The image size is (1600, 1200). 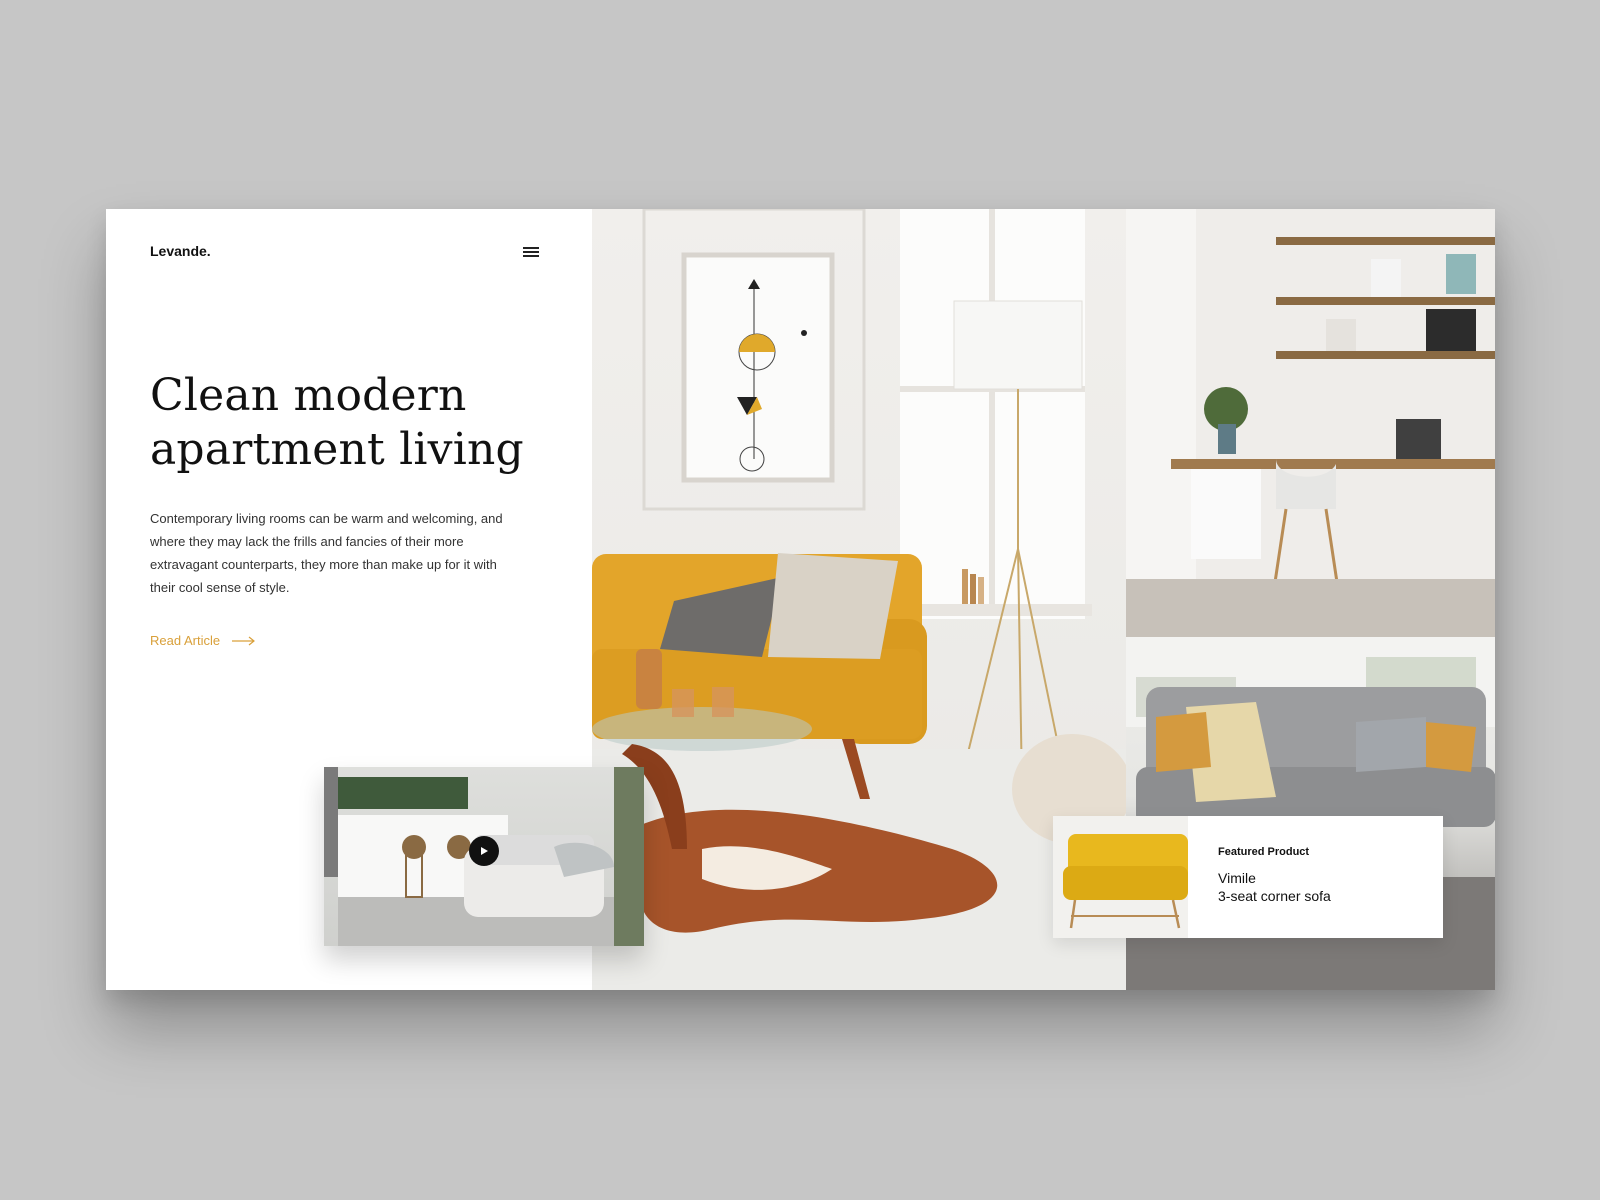 What do you see at coordinates (244, 640) in the screenshot?
I see `arrow-right-icon` at bounding box center [244, 640].